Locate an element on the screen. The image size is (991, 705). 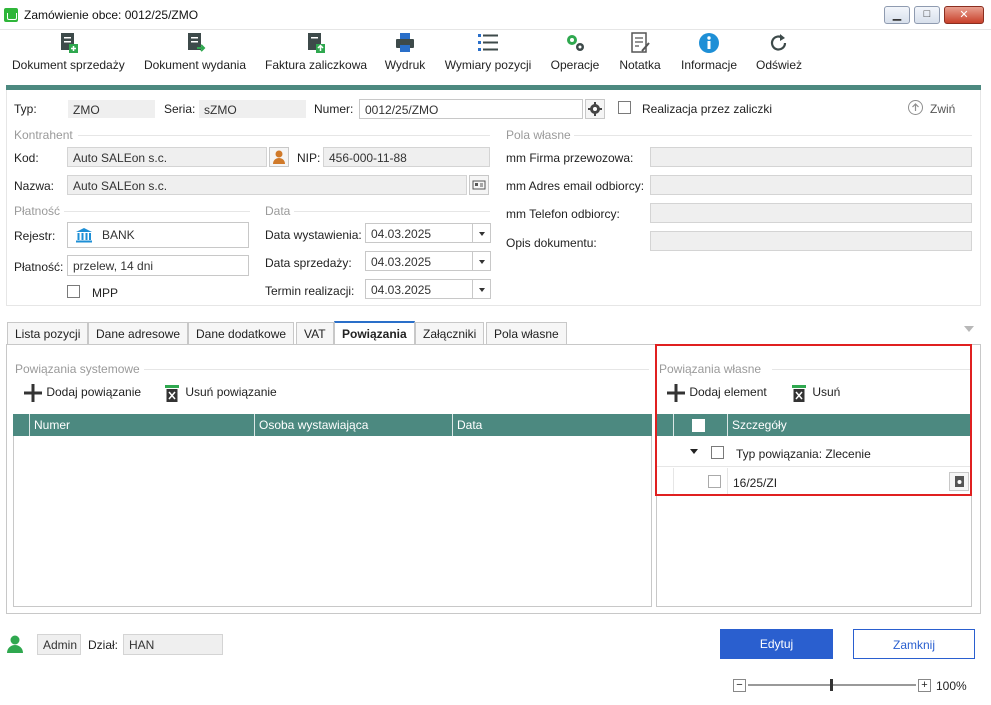
contractor-card-button is located at coordinates (479, 185).